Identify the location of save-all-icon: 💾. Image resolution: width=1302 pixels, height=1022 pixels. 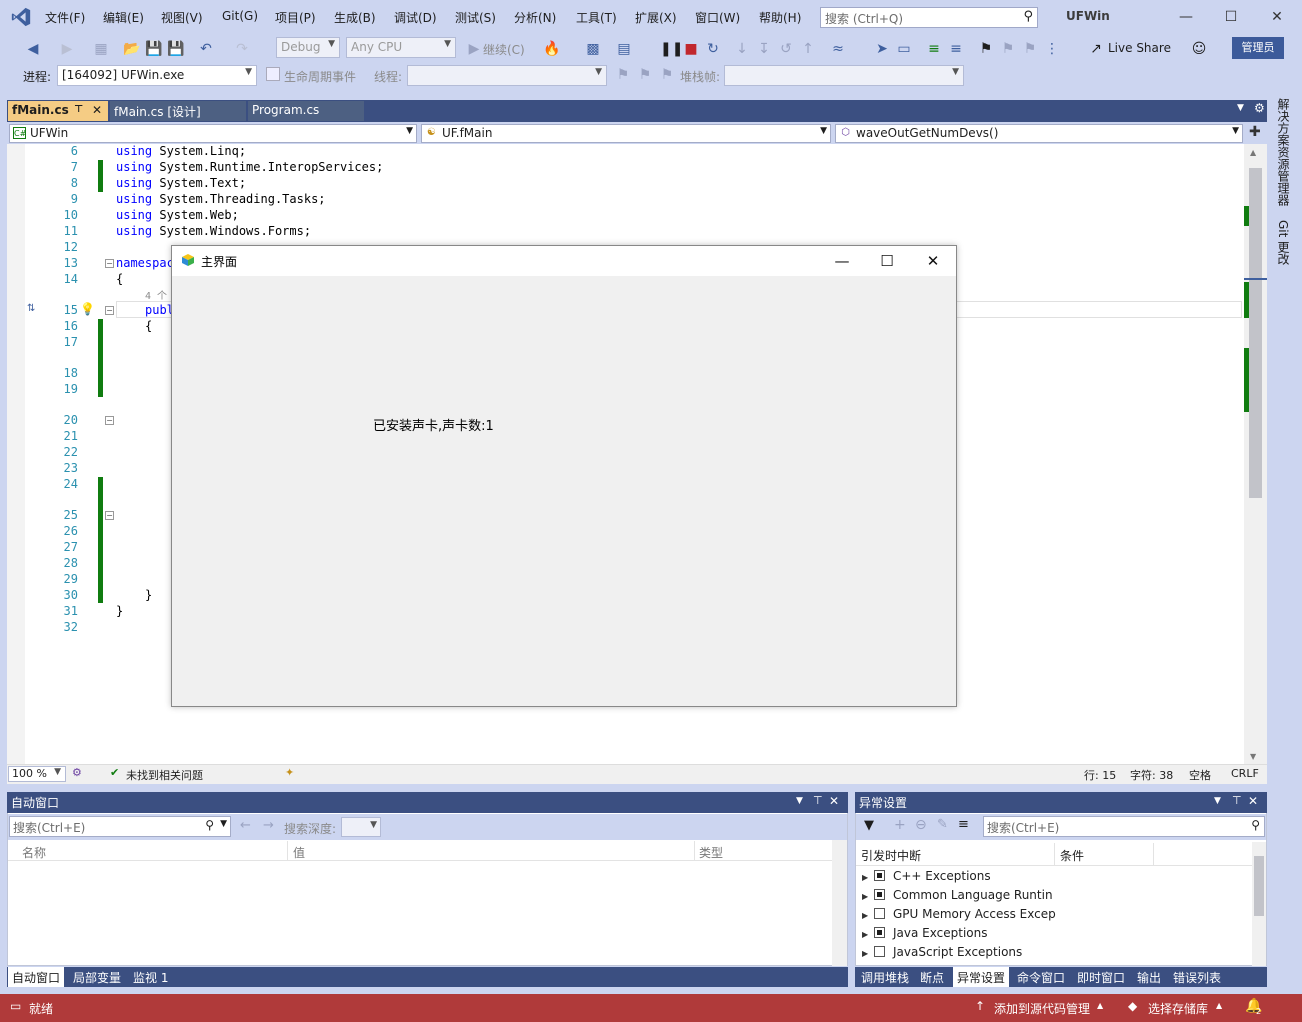
(176, 49).